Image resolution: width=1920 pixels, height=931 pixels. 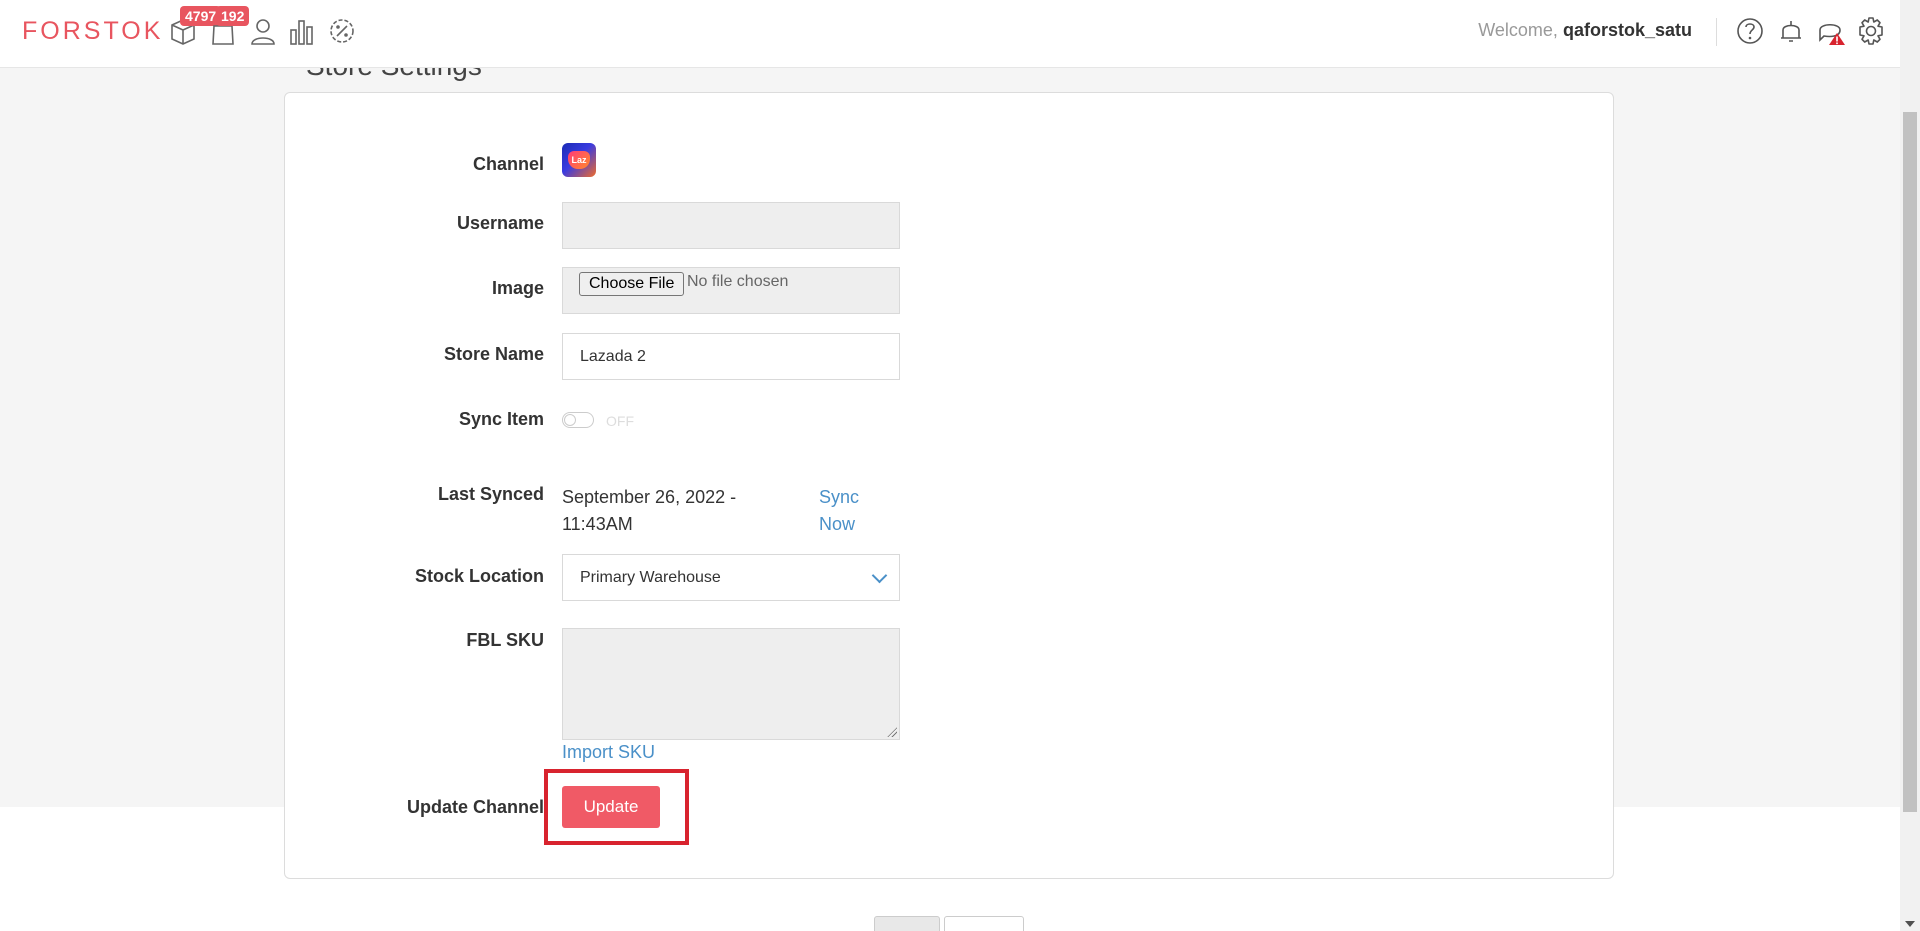 What do you see at coordinates (1910, 462) in the screenshot?
I see `scrollbar-thumb` at bounding box center [1910, 462].